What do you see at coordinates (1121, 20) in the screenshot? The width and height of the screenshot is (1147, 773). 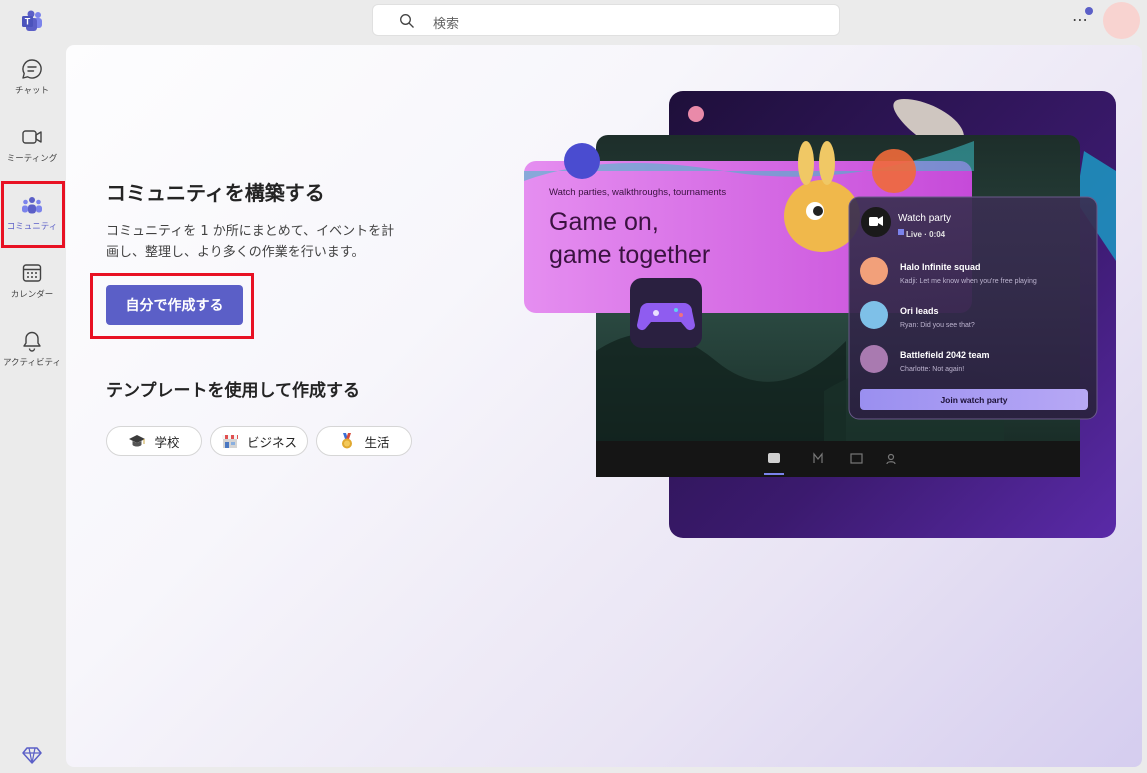 I see `avatar` at bounding box center [1121, 20].